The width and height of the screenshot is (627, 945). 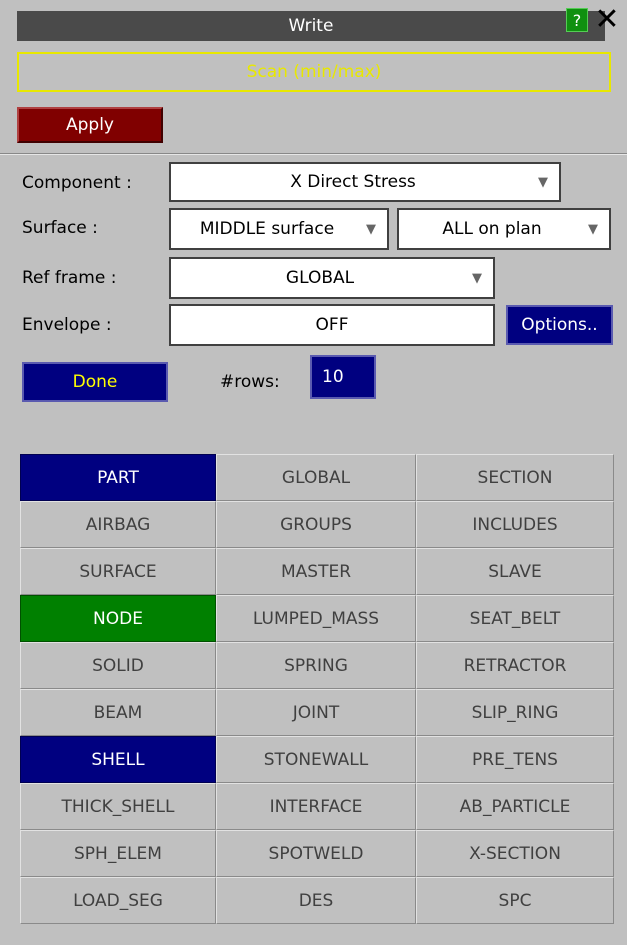 I want to click on help-button: ?, so click(x=577, y=20).